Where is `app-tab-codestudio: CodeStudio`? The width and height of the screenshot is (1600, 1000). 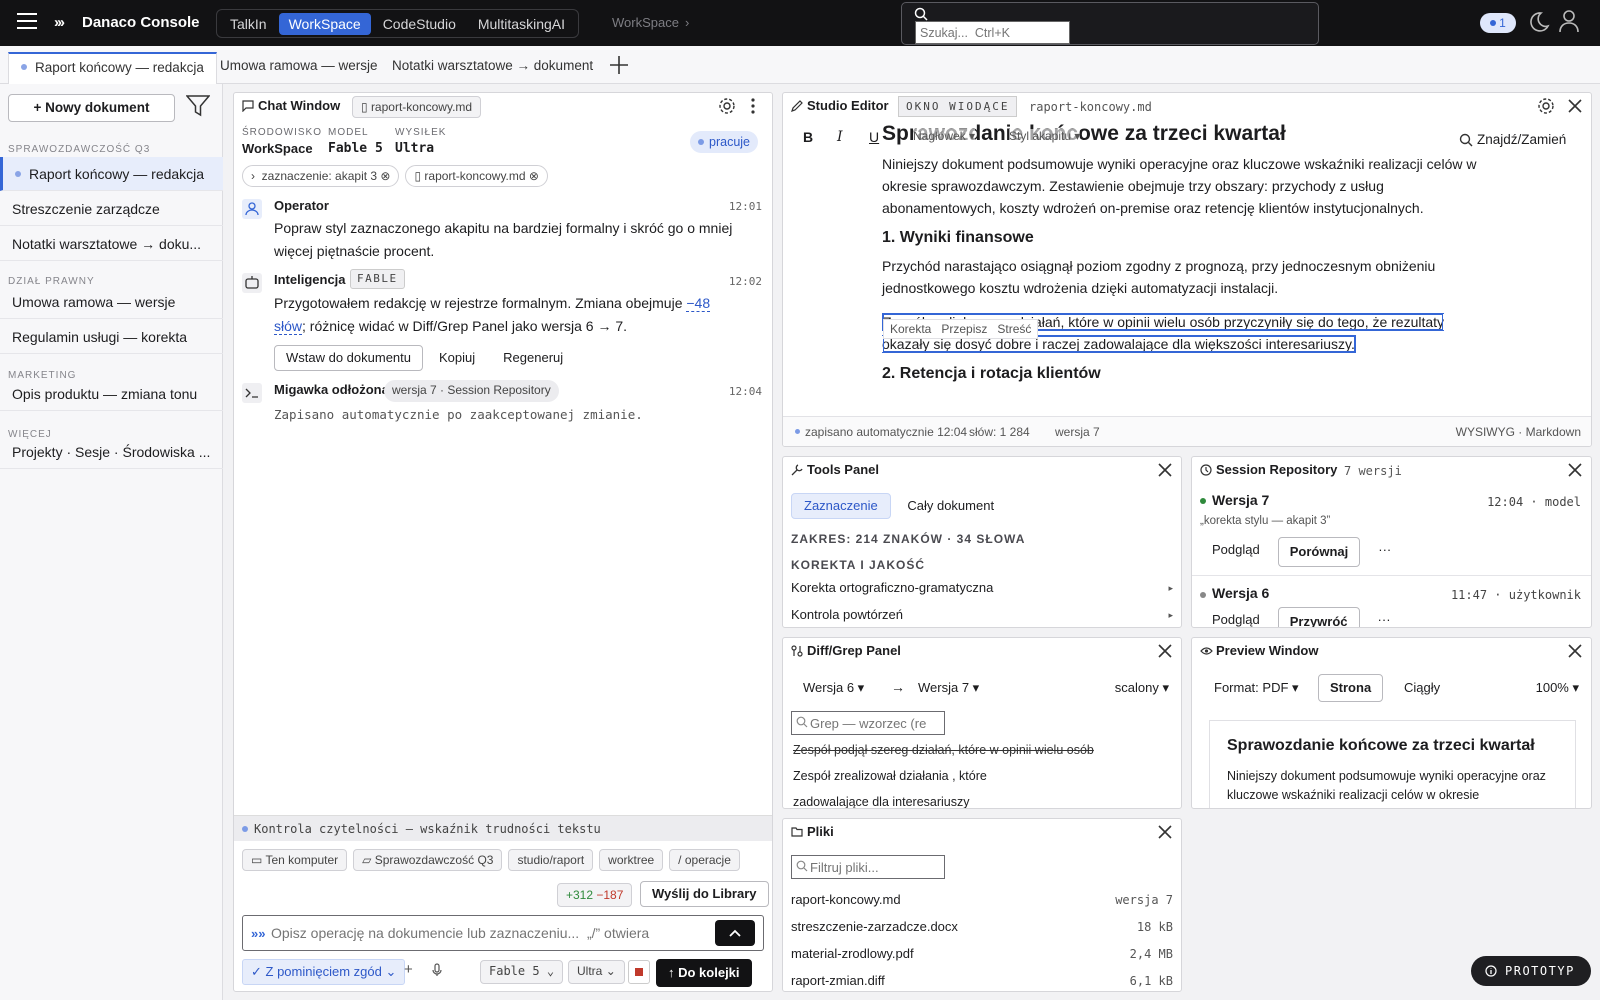 app-tab-codestudio: CodeStudio is located at coordinates (419, 24).